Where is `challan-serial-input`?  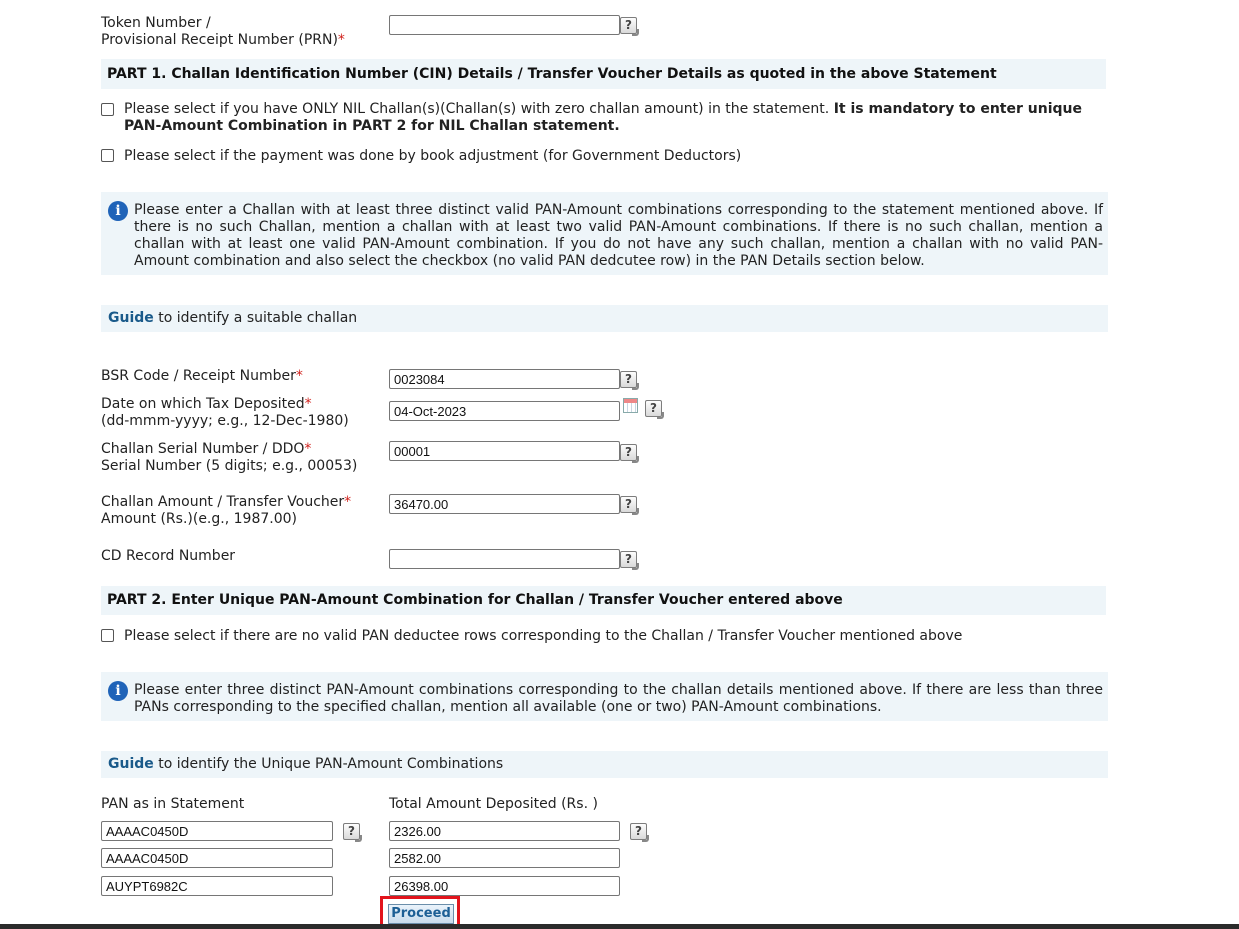
challan-serial-input is located at coordinates (504, 451).